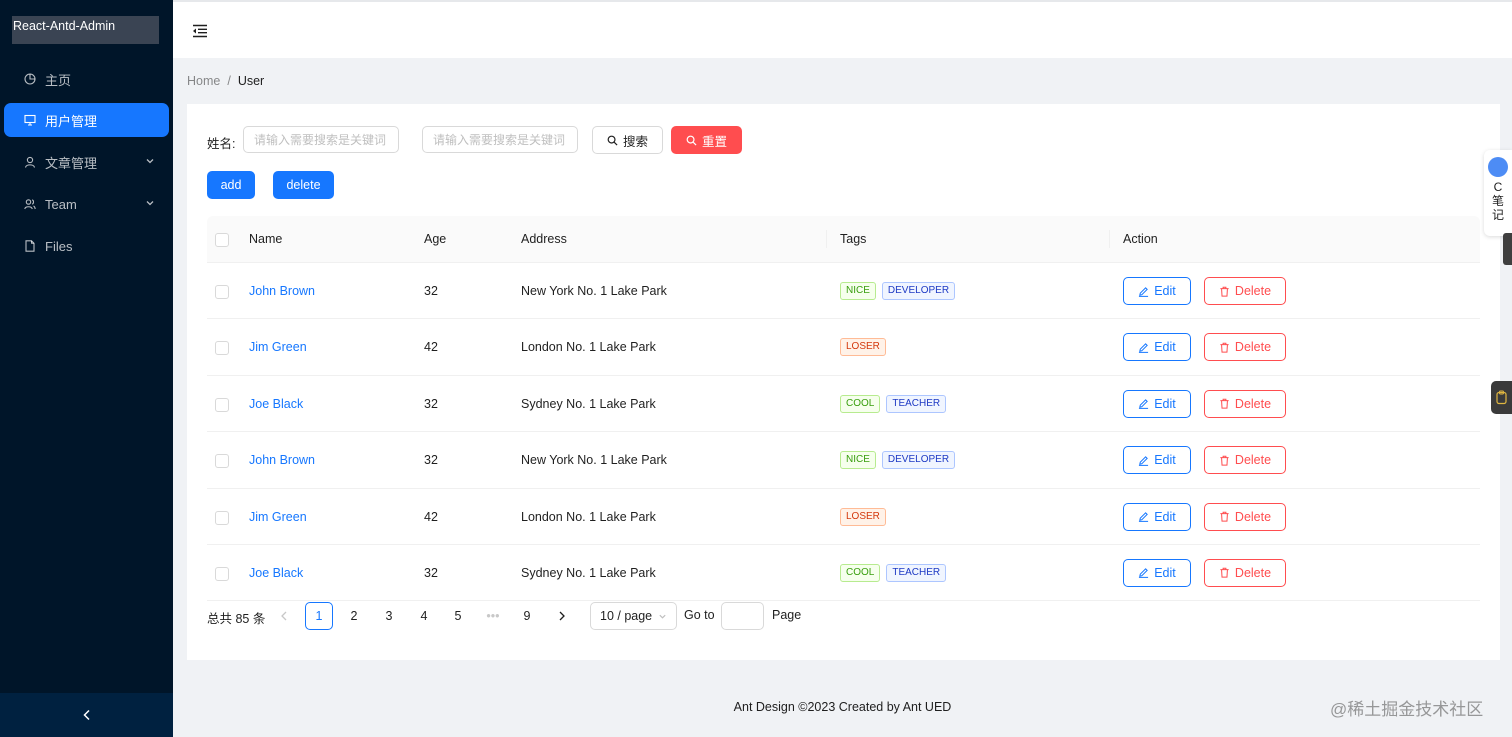 The height and width of the screenshot is (737, 1512). I want to click on search-input-name, so click(321, 139).